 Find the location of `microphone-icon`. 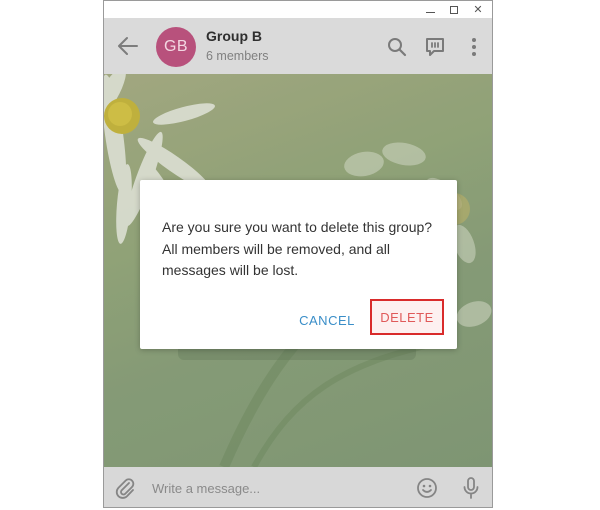

microphone-icon is located at coordinates (471, 488).